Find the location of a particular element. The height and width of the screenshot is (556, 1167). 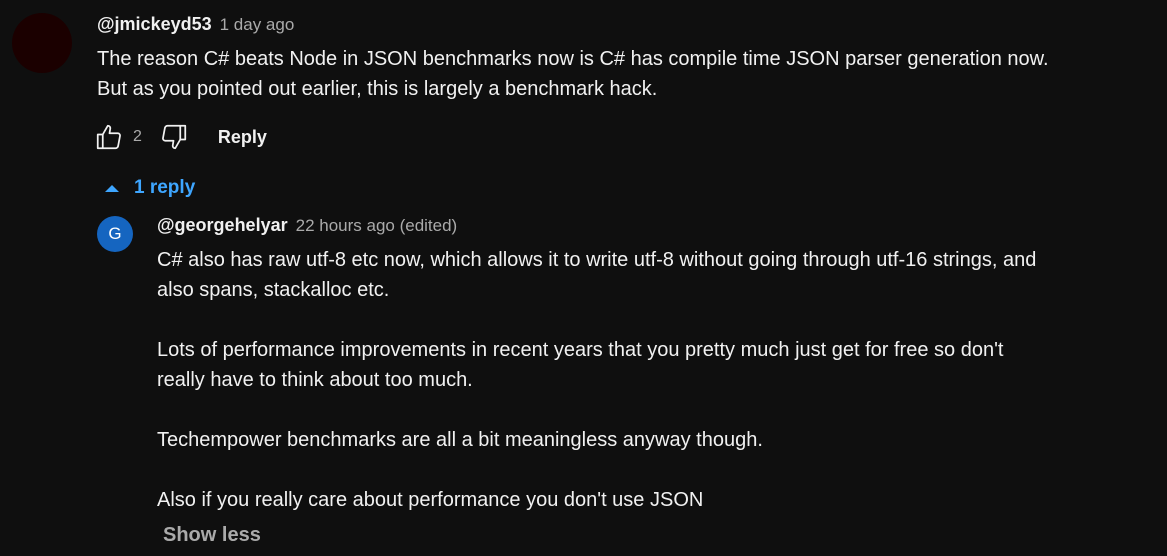

comment-author: @jmickeyd53 is located at coordinates (154, 24).